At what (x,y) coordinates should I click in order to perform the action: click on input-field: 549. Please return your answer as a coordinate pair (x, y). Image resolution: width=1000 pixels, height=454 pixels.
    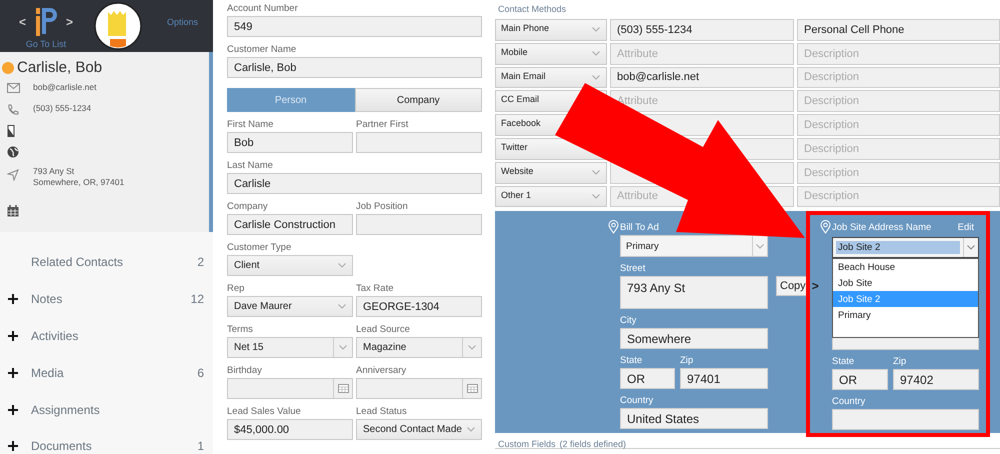
    Looking at the image, I should click on (354, 26).